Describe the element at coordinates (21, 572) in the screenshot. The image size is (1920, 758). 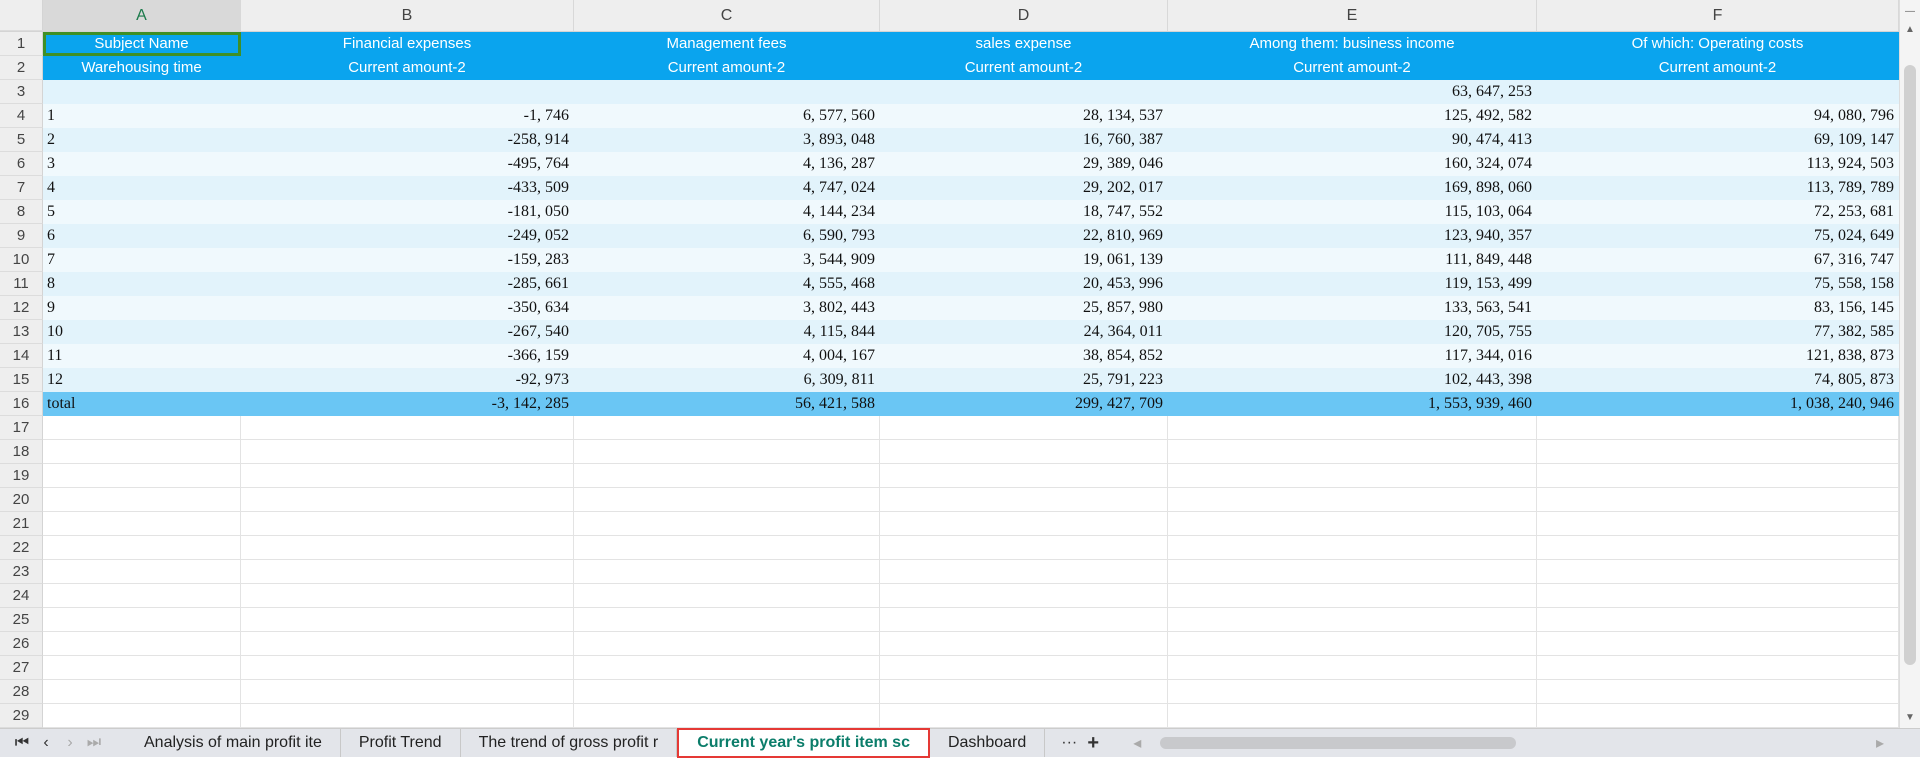
I see `row-header: 23` at that location.